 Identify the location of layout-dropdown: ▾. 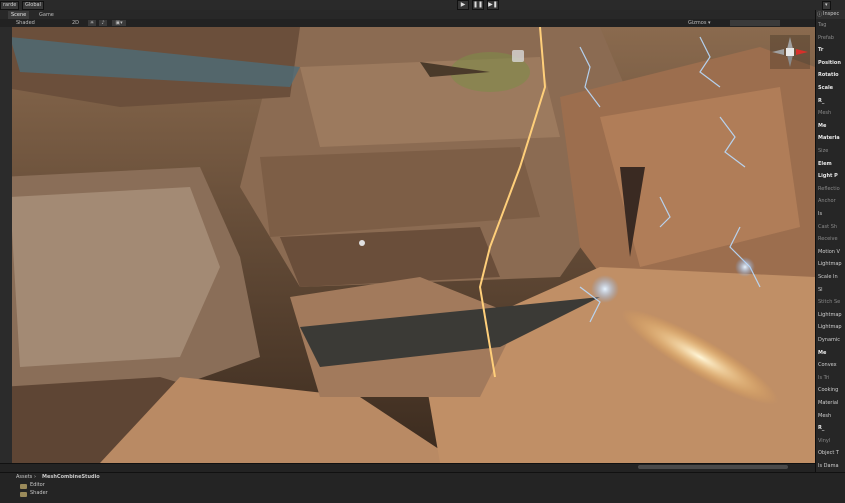
(826, 5).